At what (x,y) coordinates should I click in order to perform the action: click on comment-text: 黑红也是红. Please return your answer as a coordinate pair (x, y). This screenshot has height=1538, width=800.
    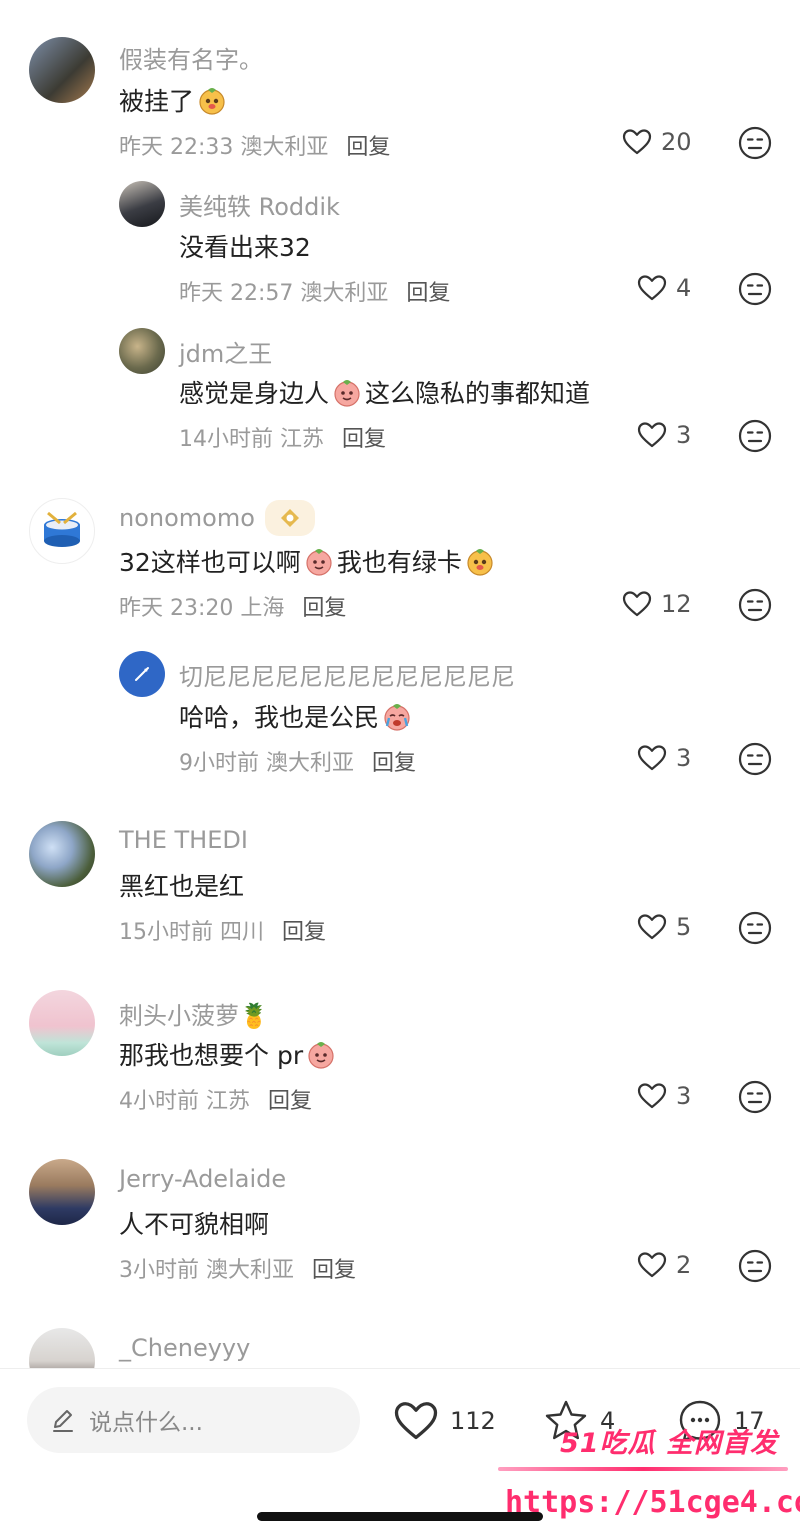
    Looking at the image, I should click on (181, 885).